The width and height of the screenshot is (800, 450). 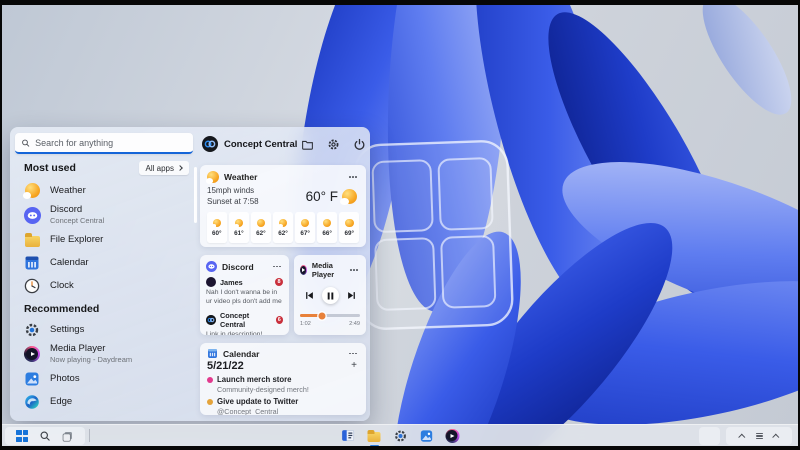 I want to click on taskbar-settings-button, so click(x=400, y=435).